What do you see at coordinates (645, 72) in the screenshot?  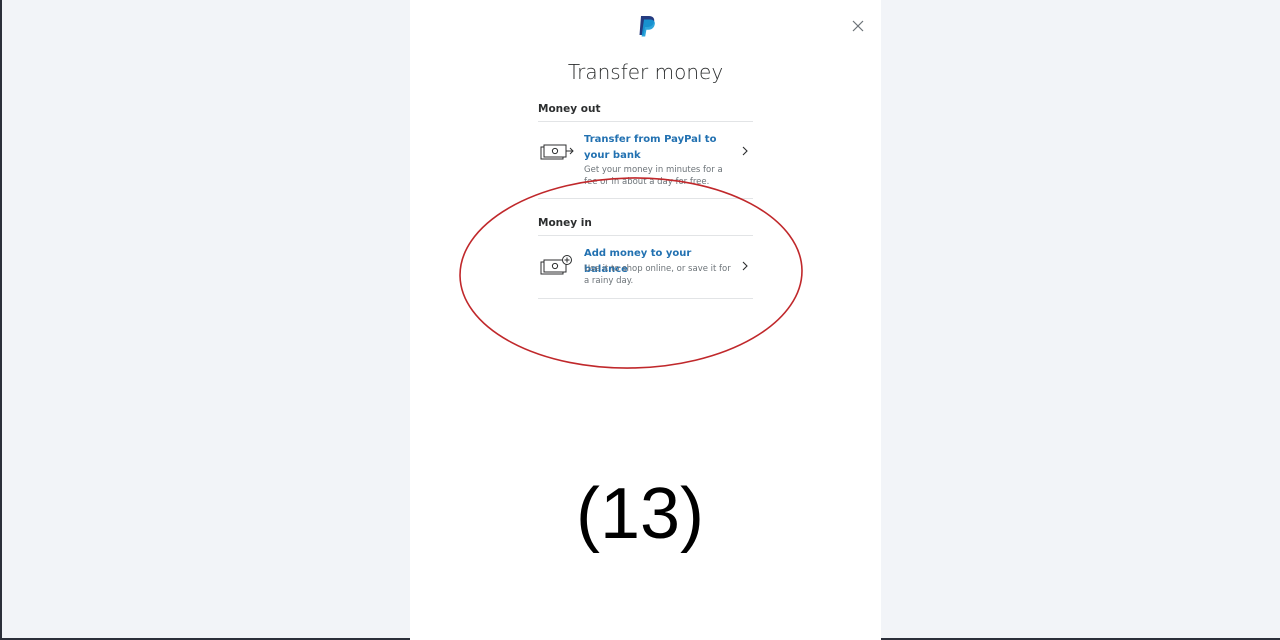 I see `page-title: Transfer money` at bounding box center [645, 72].